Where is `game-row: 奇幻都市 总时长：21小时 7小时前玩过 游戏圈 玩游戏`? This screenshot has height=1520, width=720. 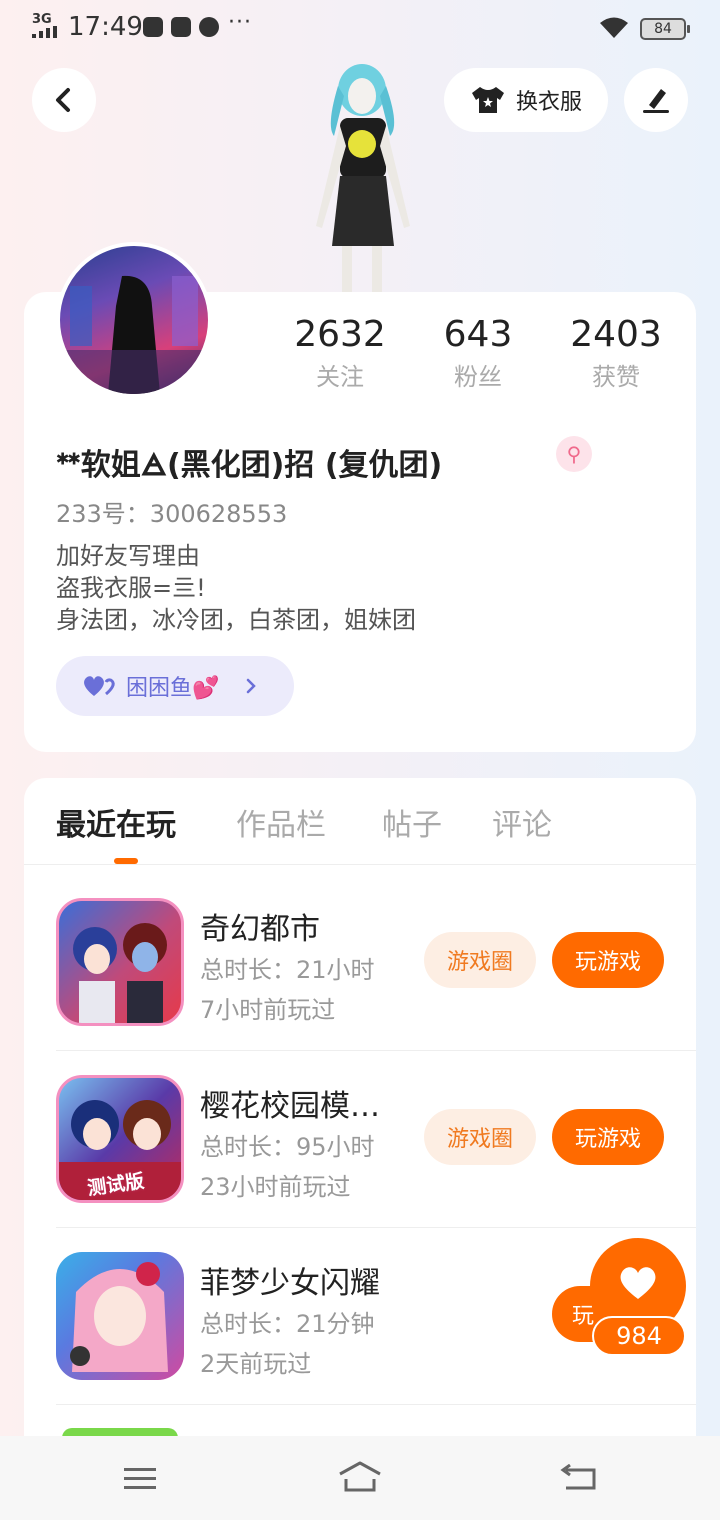
game-row: 奇幻都市 总时长：21小时 7小时前玩过 游戏圈 玩游戏 is located at coordinates (376, 963).